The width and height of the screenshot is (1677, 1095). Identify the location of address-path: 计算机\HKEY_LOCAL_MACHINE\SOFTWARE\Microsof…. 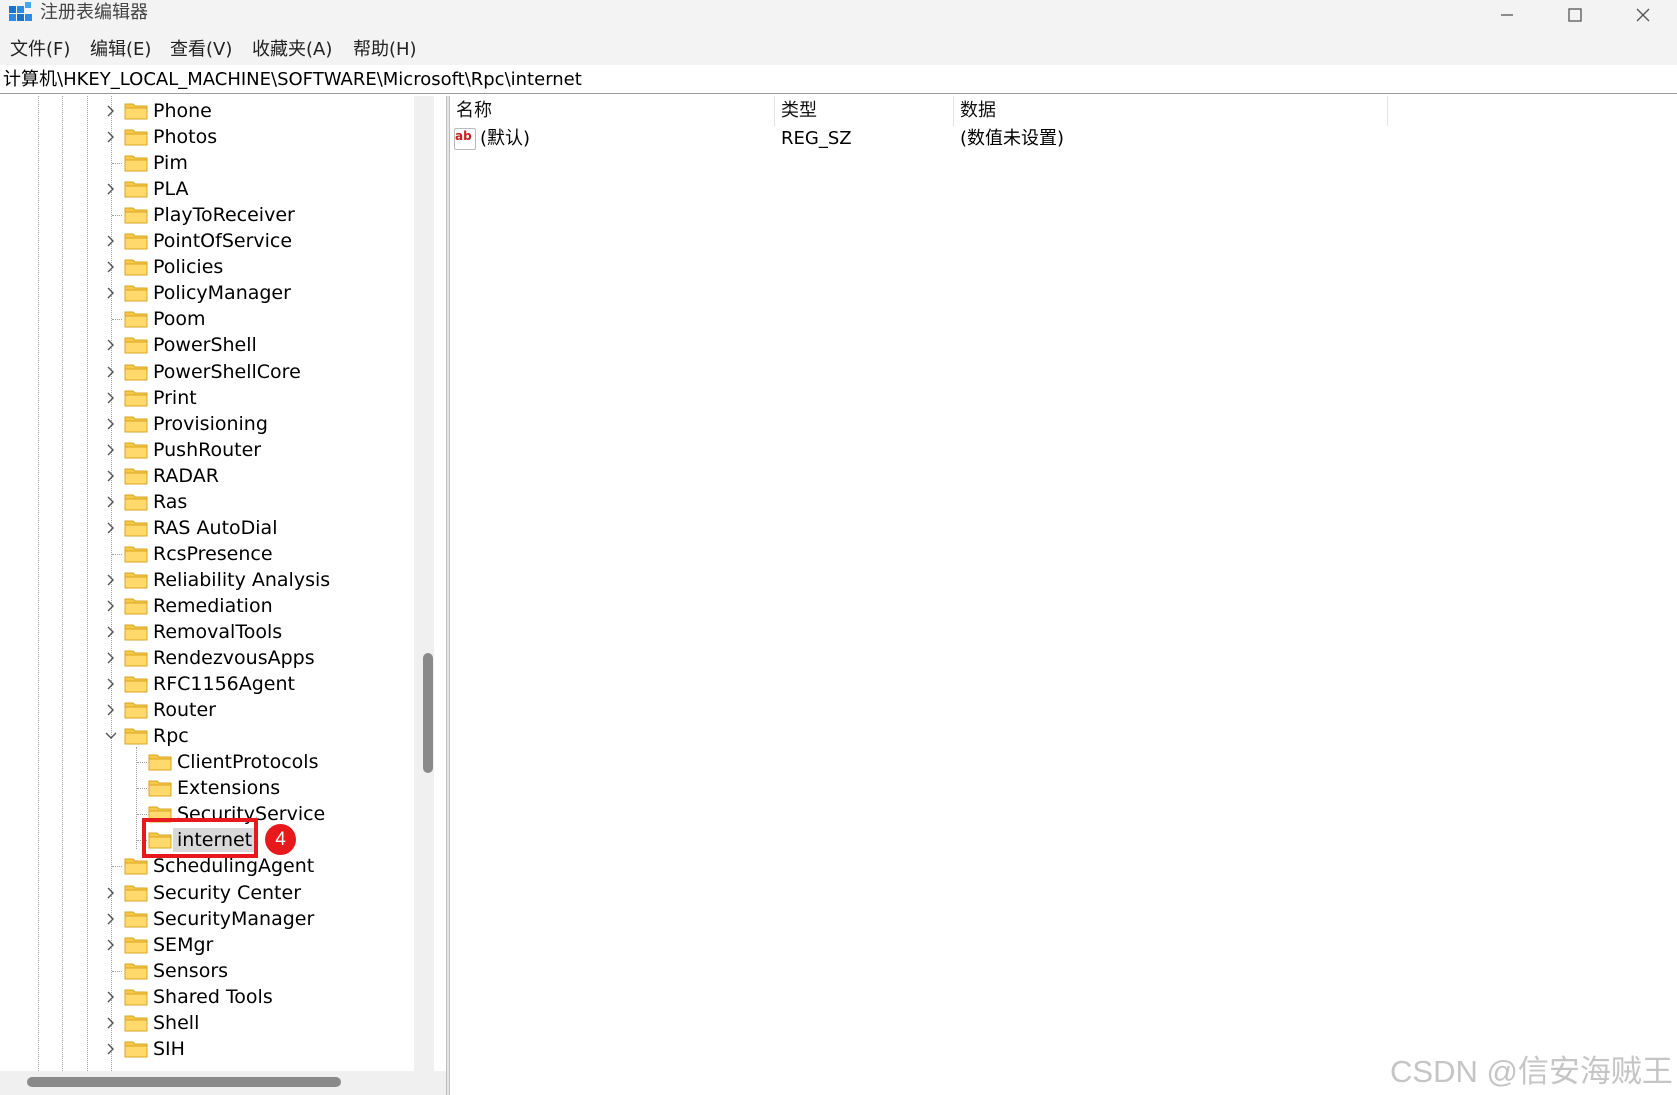
(292, 80).